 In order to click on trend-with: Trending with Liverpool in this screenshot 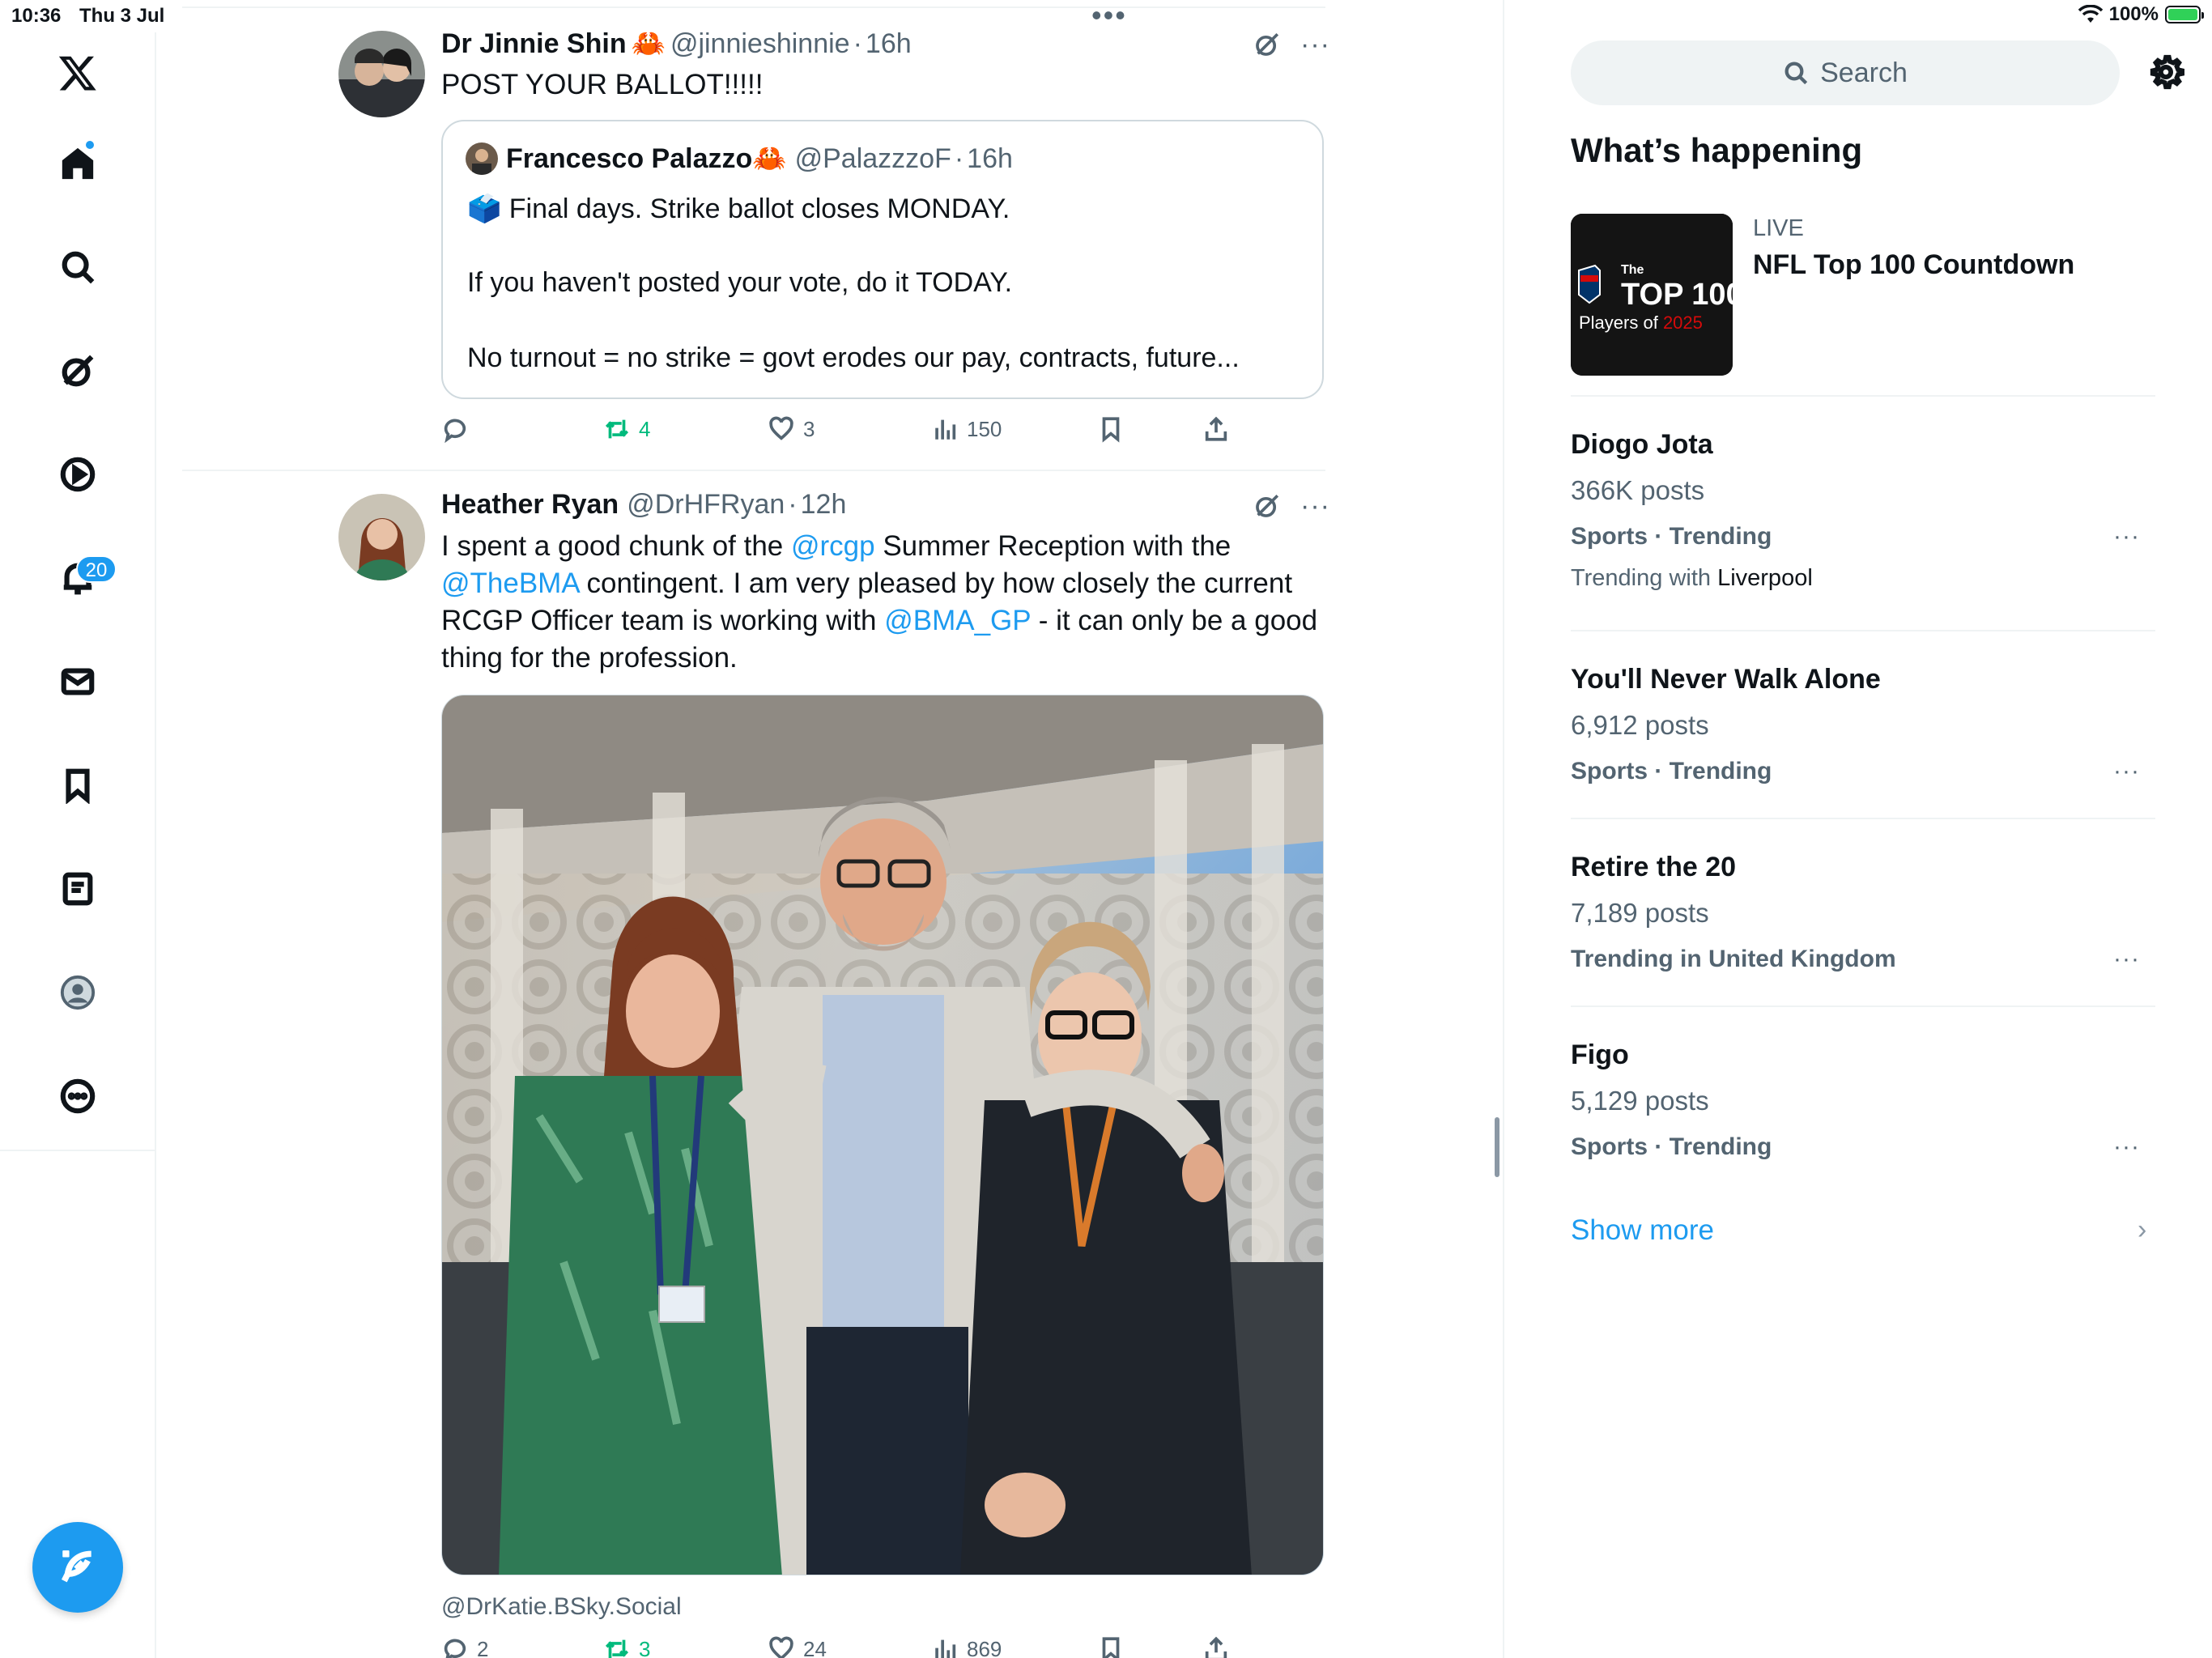, I will do `click(1692, 578)`.